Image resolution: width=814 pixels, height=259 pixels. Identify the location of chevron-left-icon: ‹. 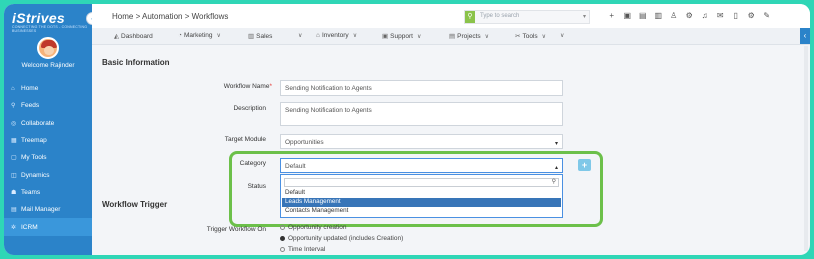
(805, 36).